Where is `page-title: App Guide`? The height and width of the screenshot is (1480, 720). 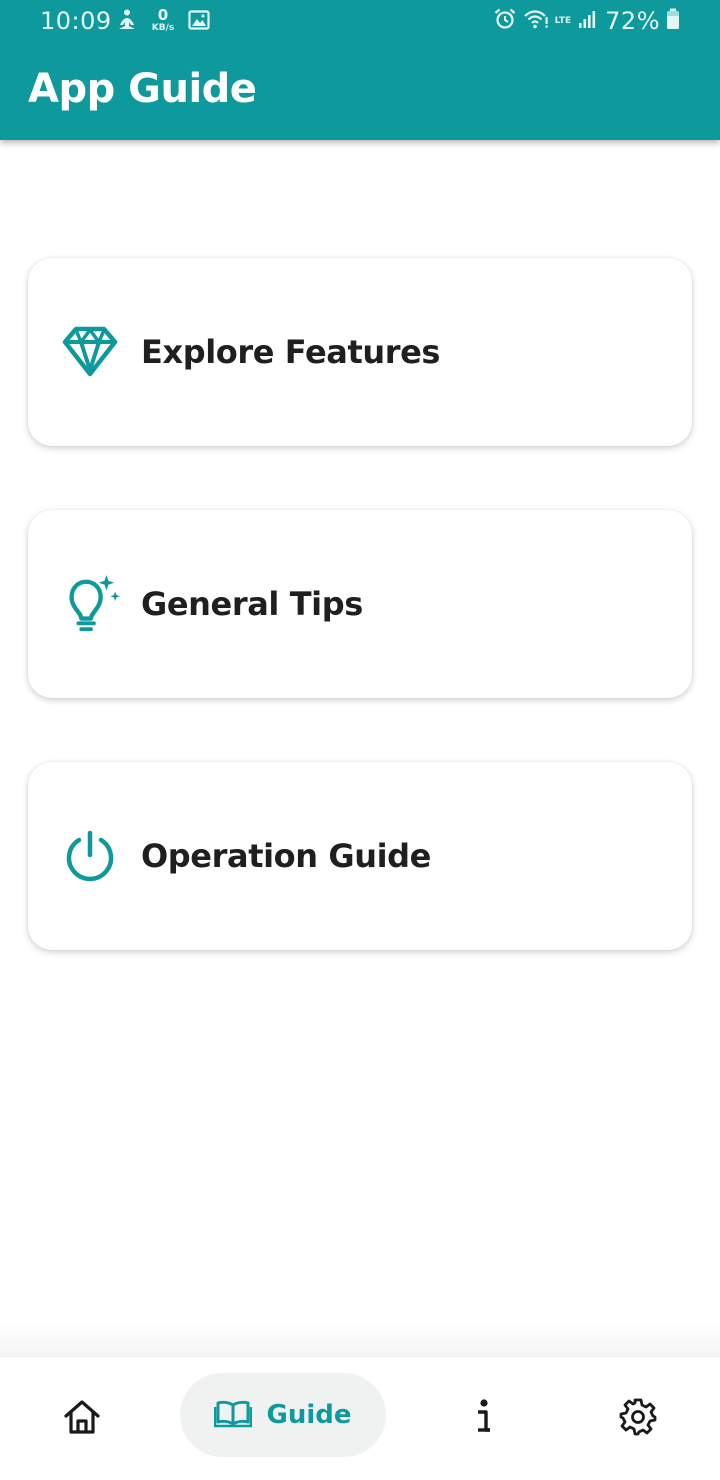
page-title: App Guide is located at coordinates (142, 89).